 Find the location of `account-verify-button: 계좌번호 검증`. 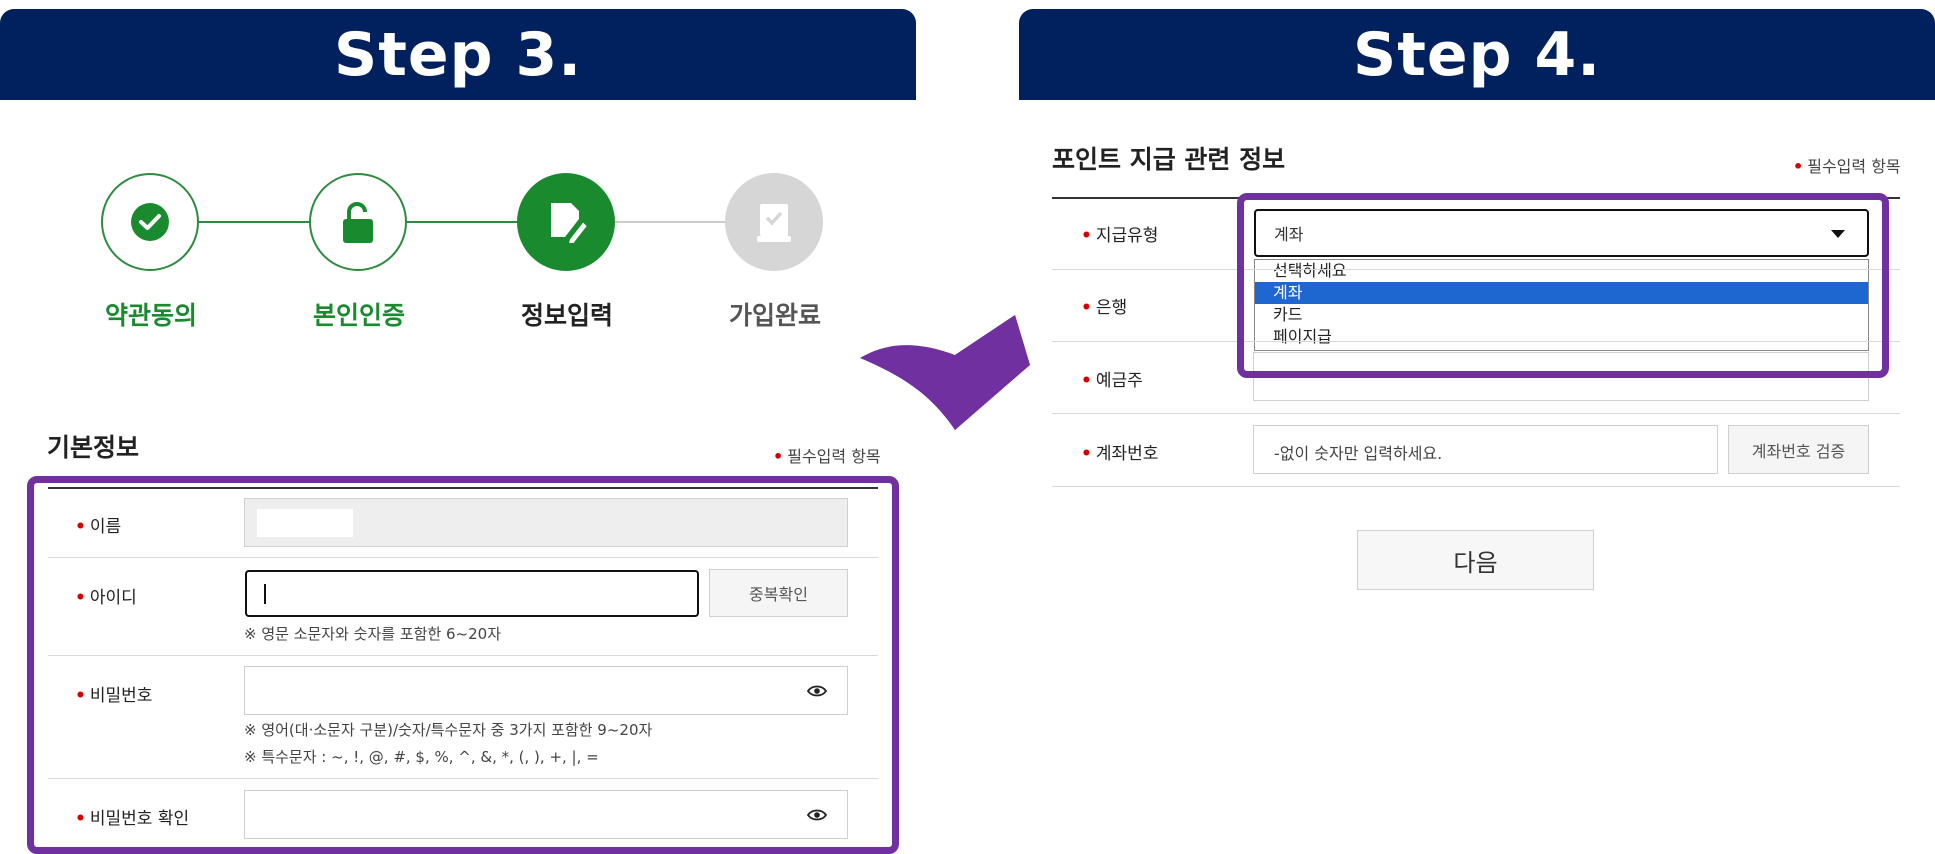

account-verify-button: 계좌번호 검증 is located at coordinates (1798, 449).